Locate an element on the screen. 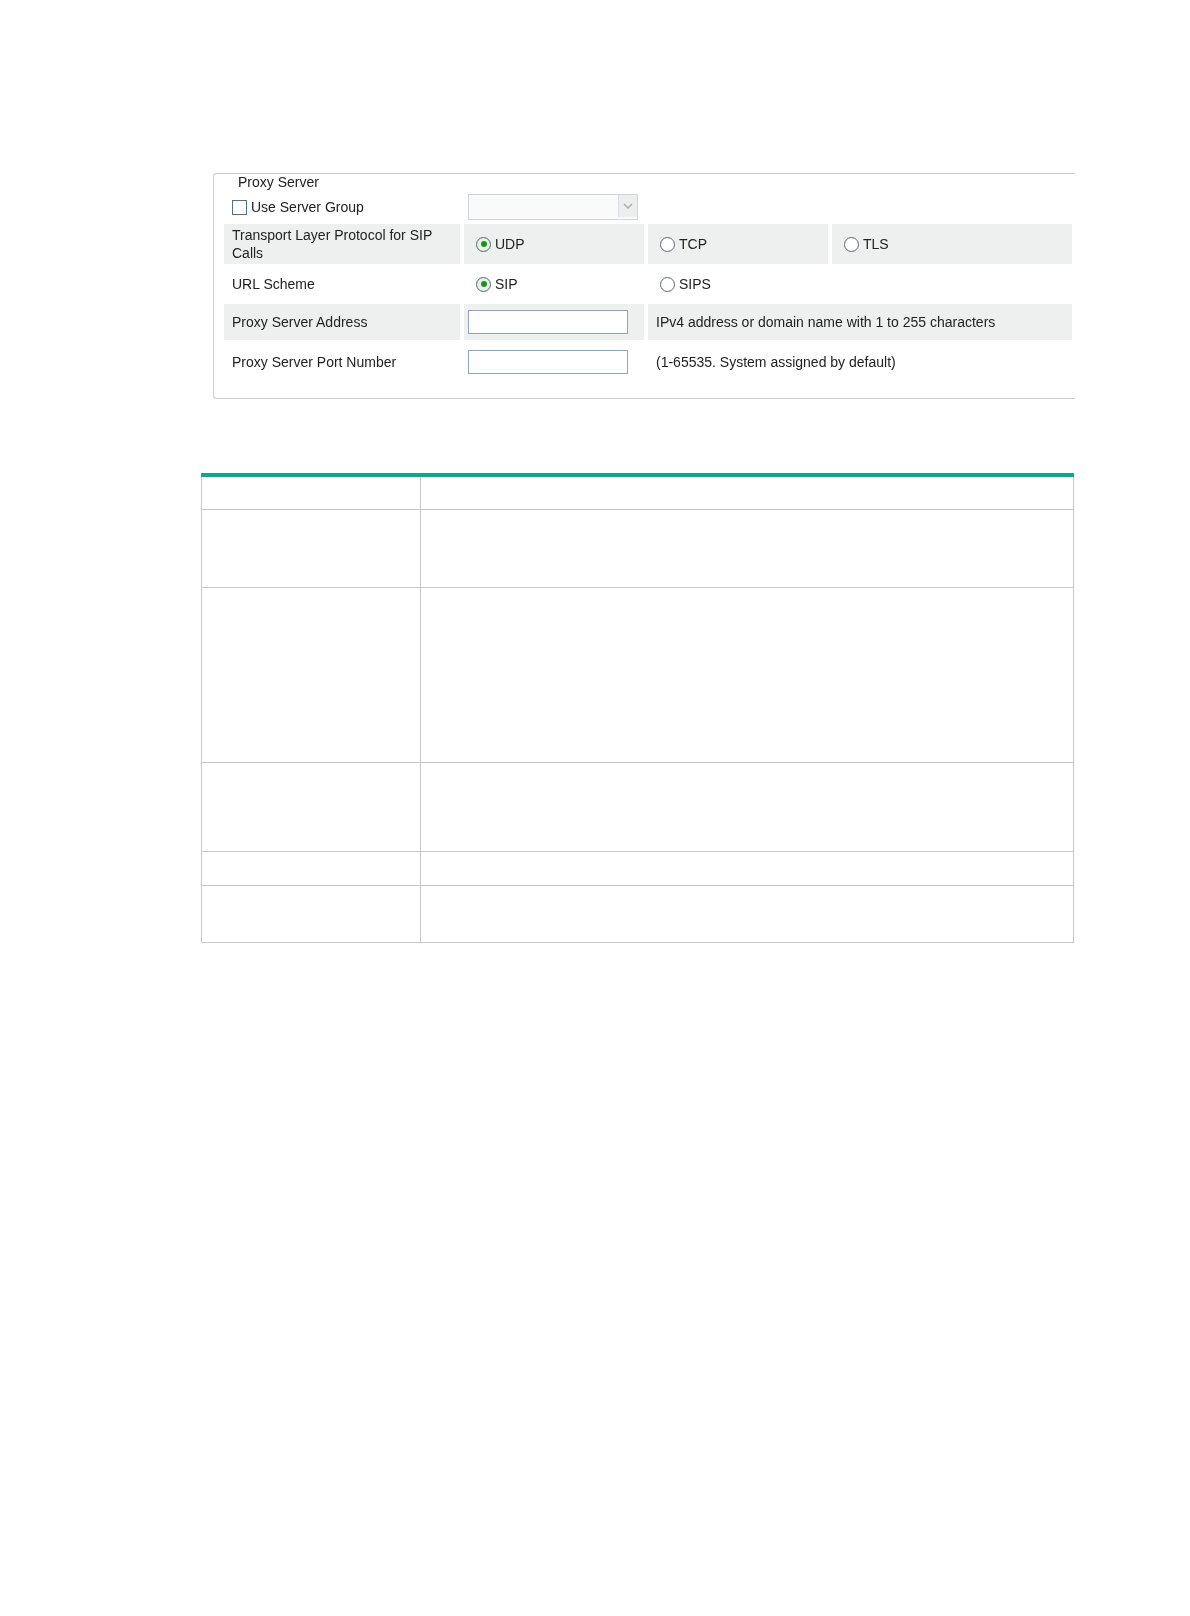 Image resolution: width=1190 pixels, height=1616 pixels. option-label: SIP is located at coordinates (506, 284).